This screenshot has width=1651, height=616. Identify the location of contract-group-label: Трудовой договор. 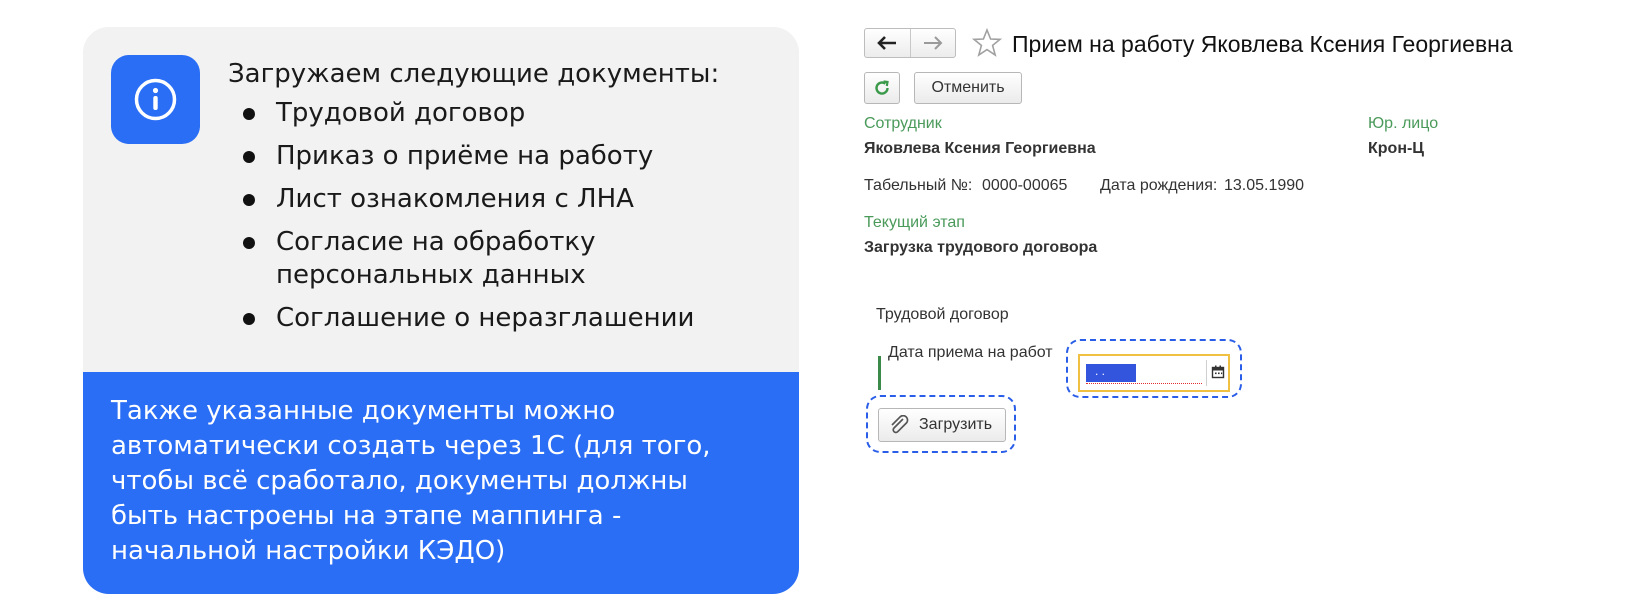
(942, 314).